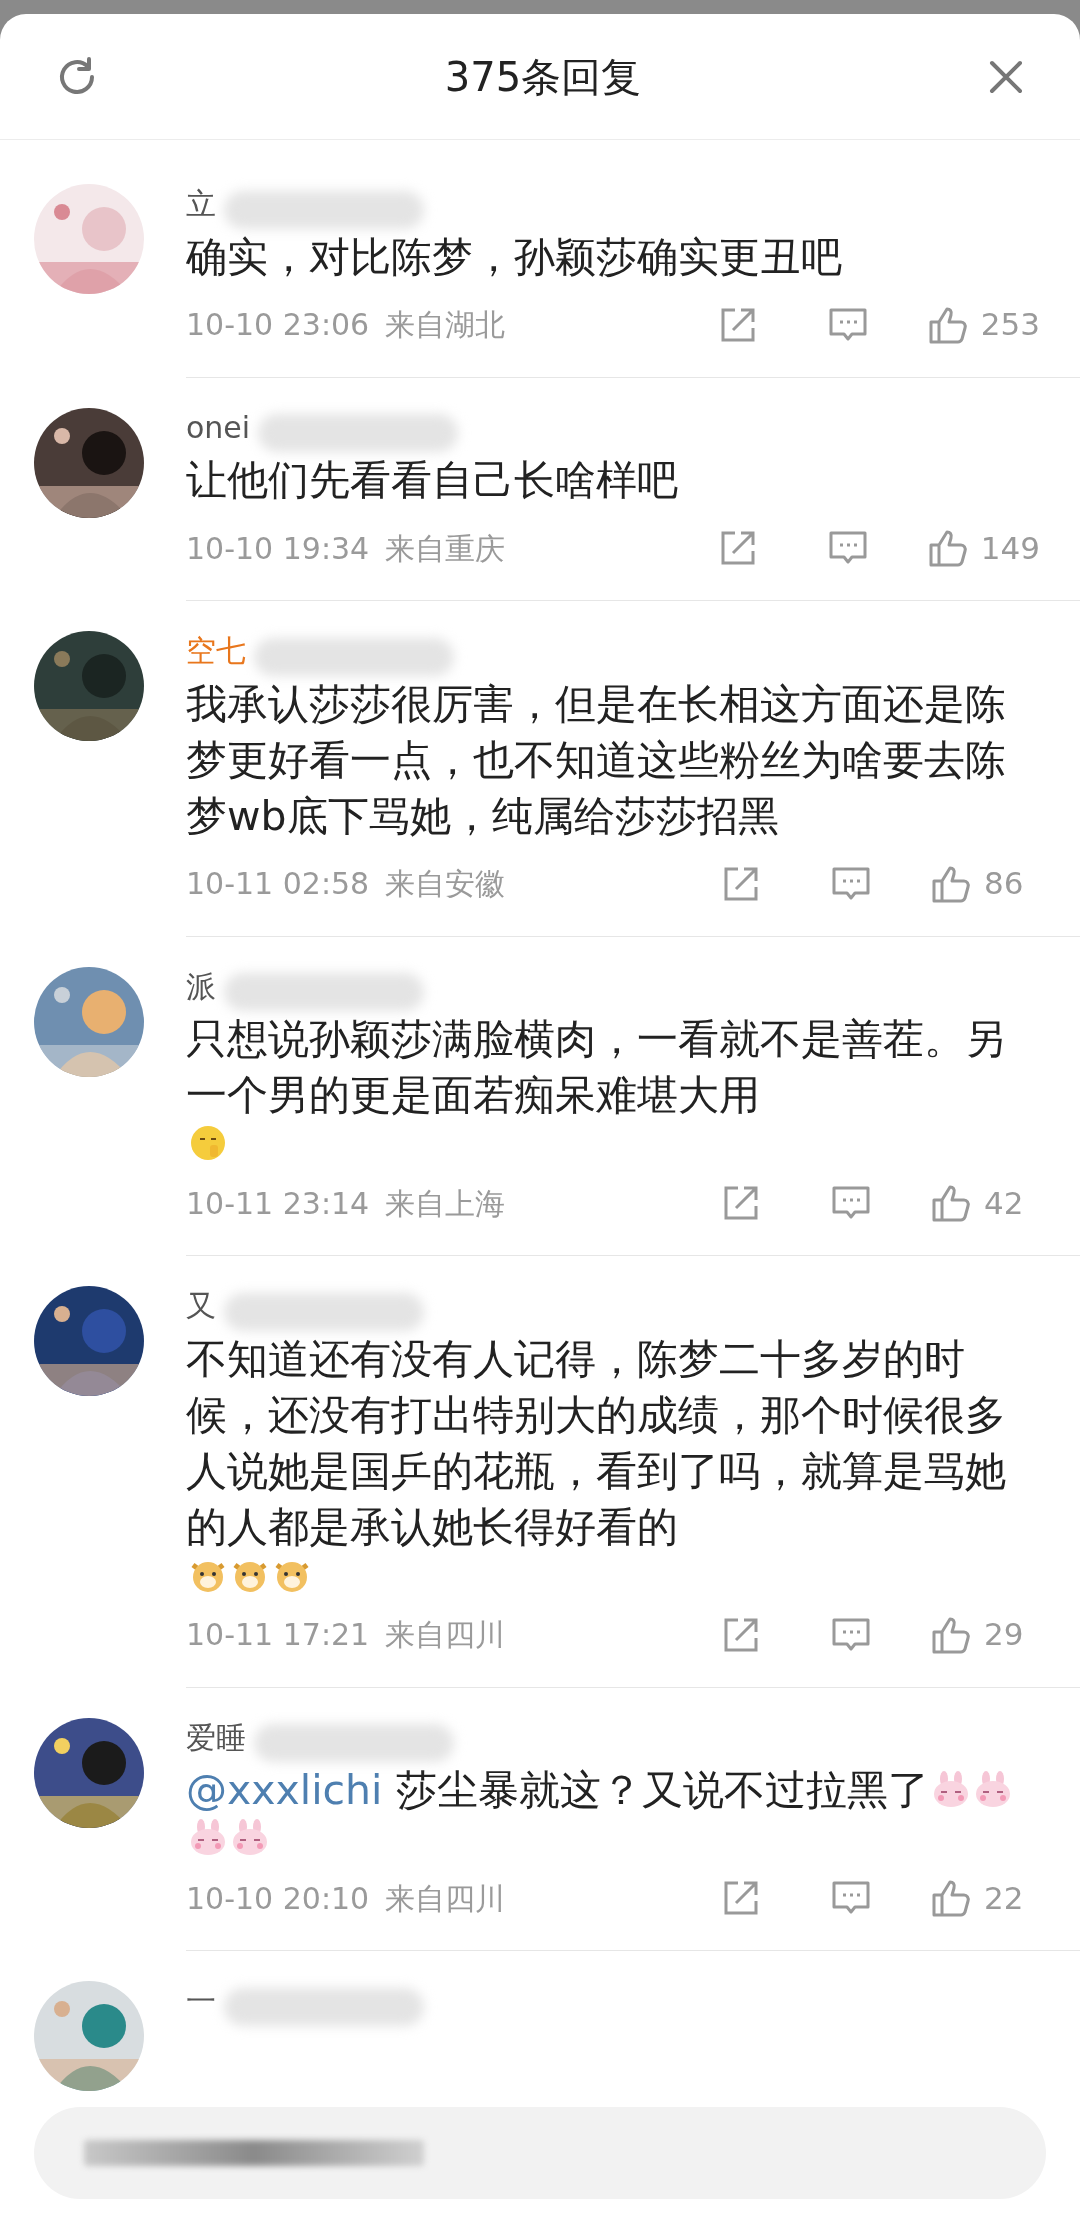 The width and height of the screenshot is (1080, 2217). I want to click on comment-time: 10-10 20:10, so click(278, 1898).